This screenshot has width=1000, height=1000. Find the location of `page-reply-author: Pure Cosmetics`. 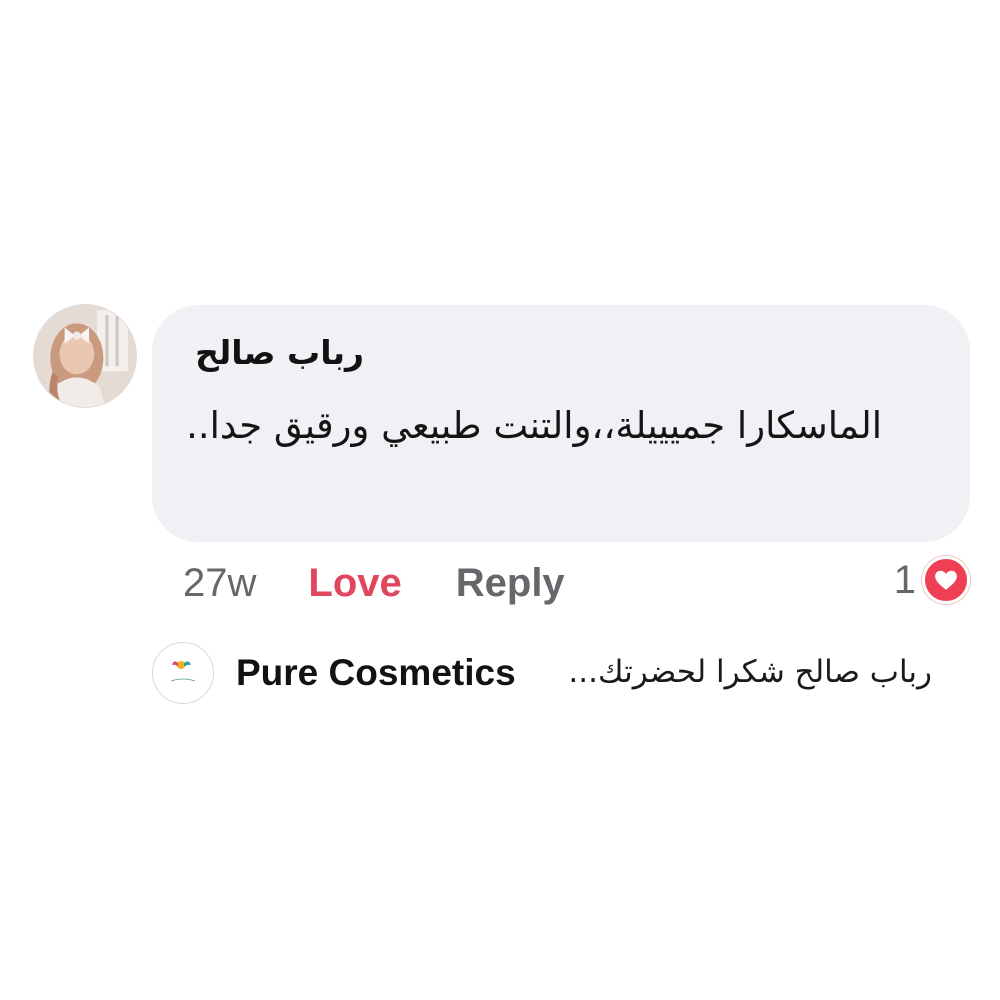

page-reply-author: Pure Cosmetics is located at coordinates (376, 673).